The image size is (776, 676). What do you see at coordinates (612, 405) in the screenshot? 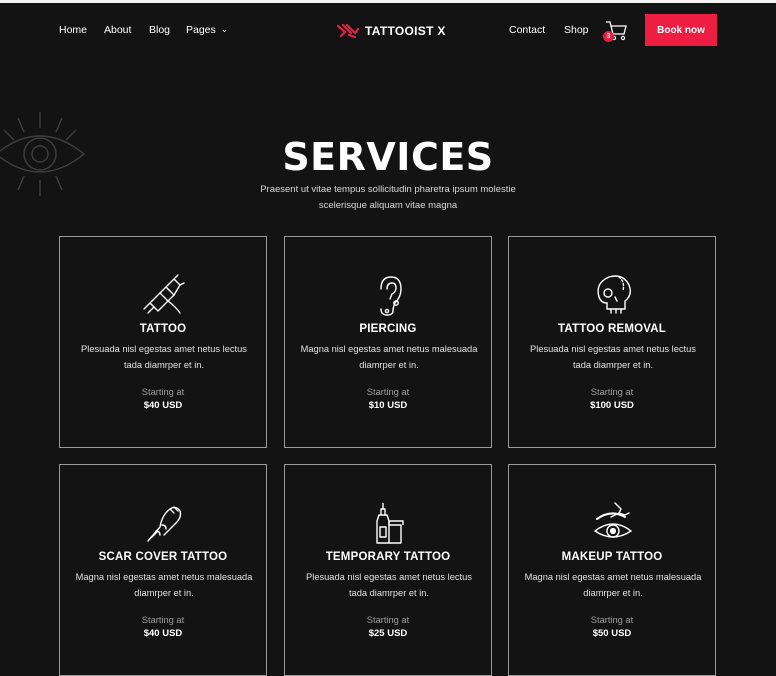
I see `service-price: $100 USD` at bounding box center [612, 405].